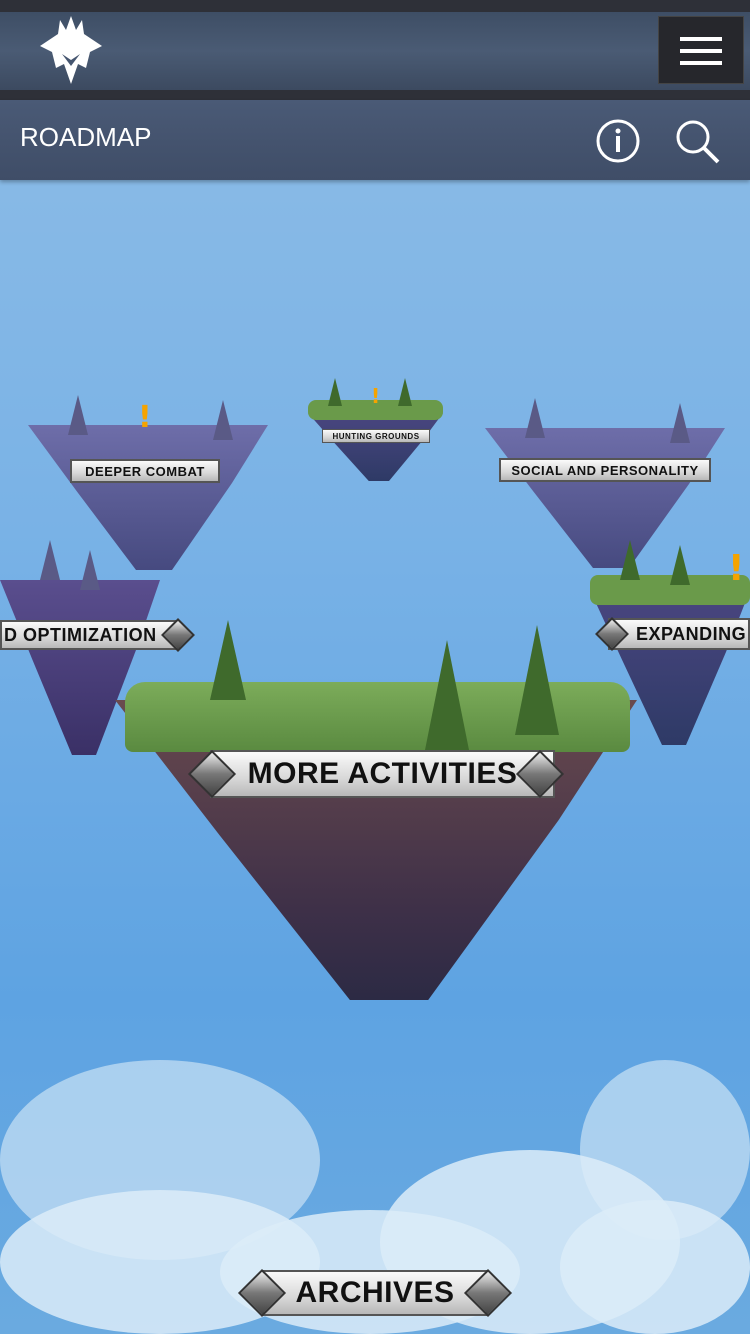  What do you see at coordinates (655, 1267) in the screenshot?
I see `cloud` at bounding box center [655, 1267].